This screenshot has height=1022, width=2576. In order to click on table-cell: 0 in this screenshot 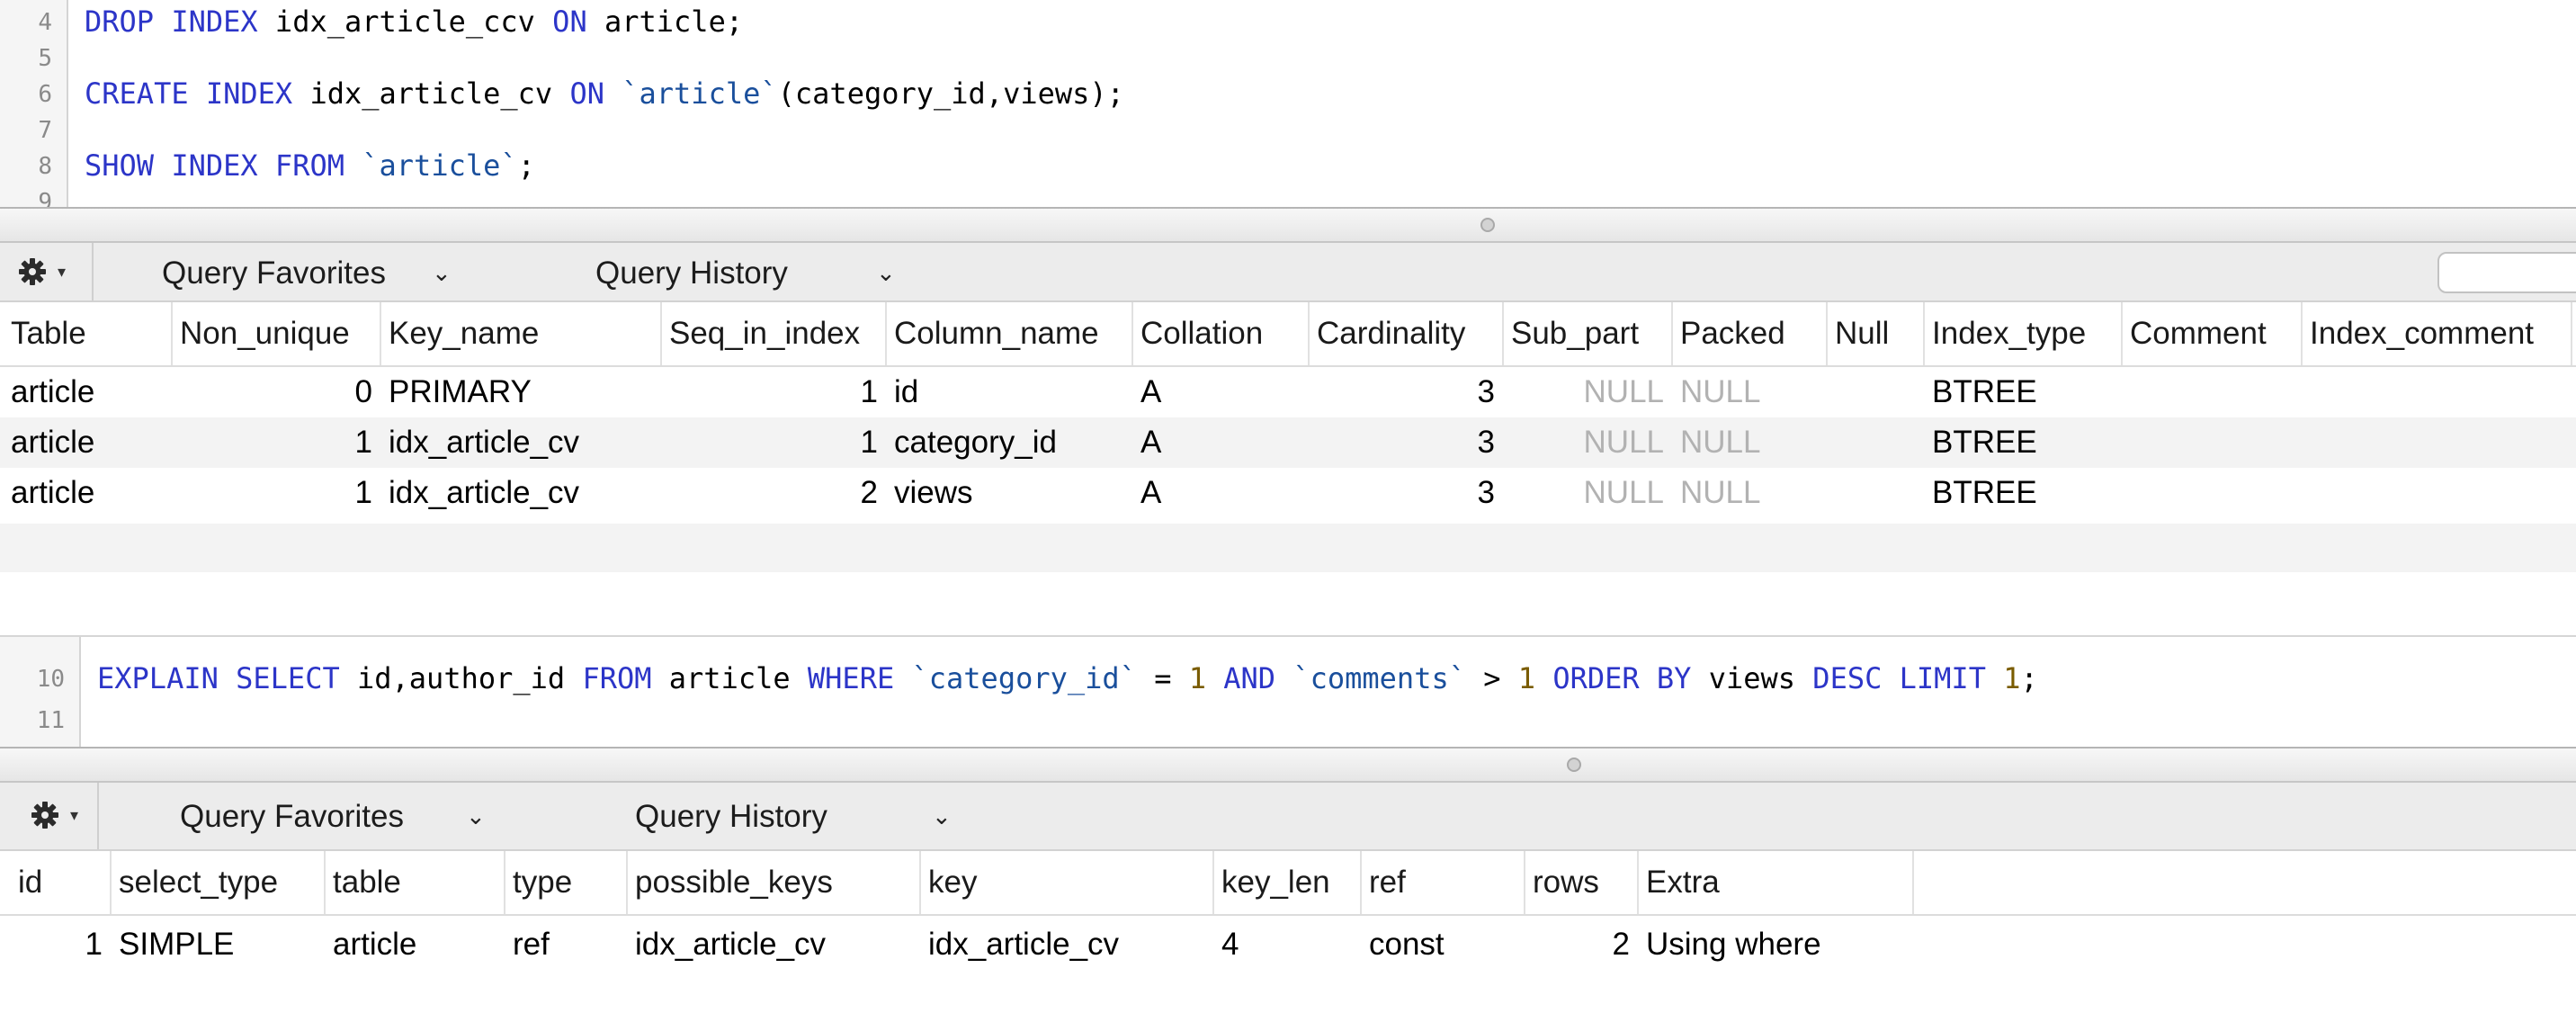, I will do `click(277, 392)`.